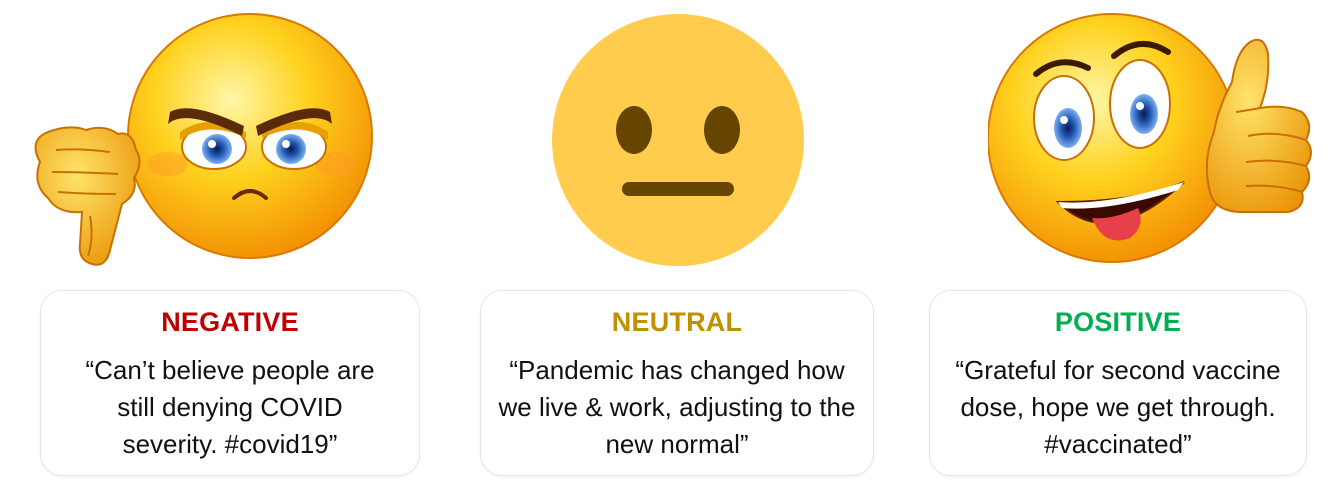 This screenshot has width=1337, height=495. I want to click on neutral-face-icon, so click(678, 140).